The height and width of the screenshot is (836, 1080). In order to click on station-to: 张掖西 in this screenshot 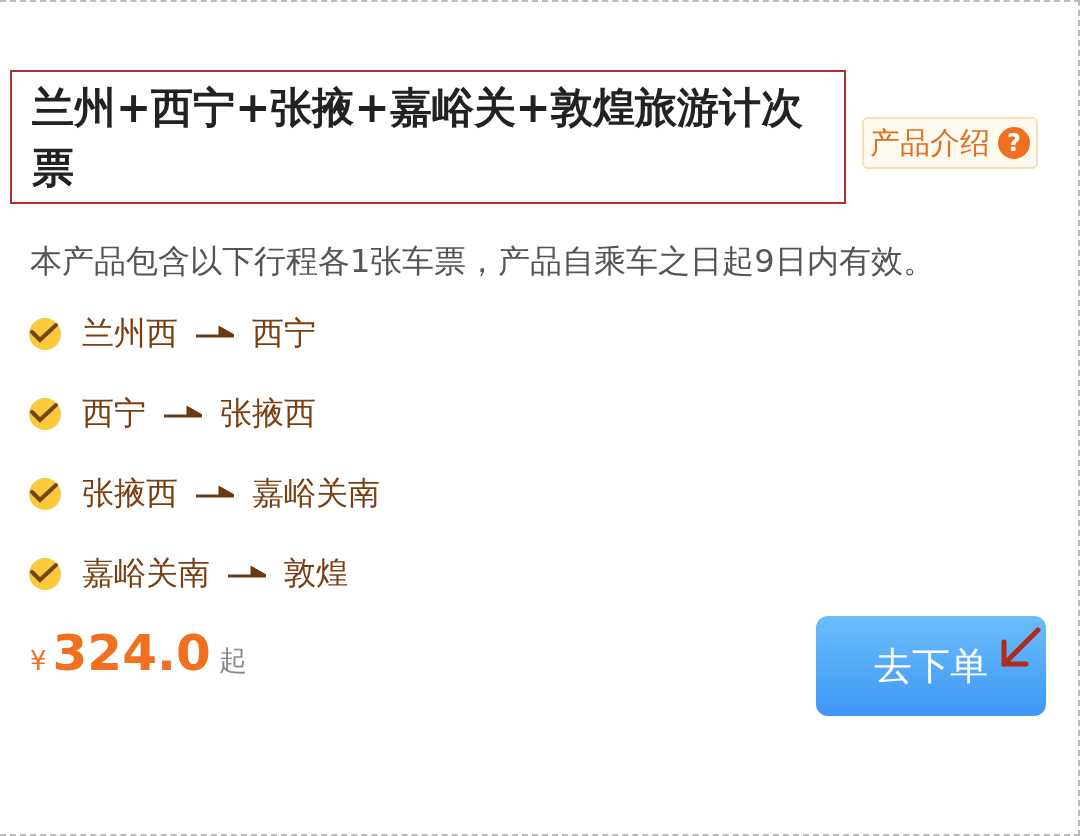, I will do `click(268, 413)`.